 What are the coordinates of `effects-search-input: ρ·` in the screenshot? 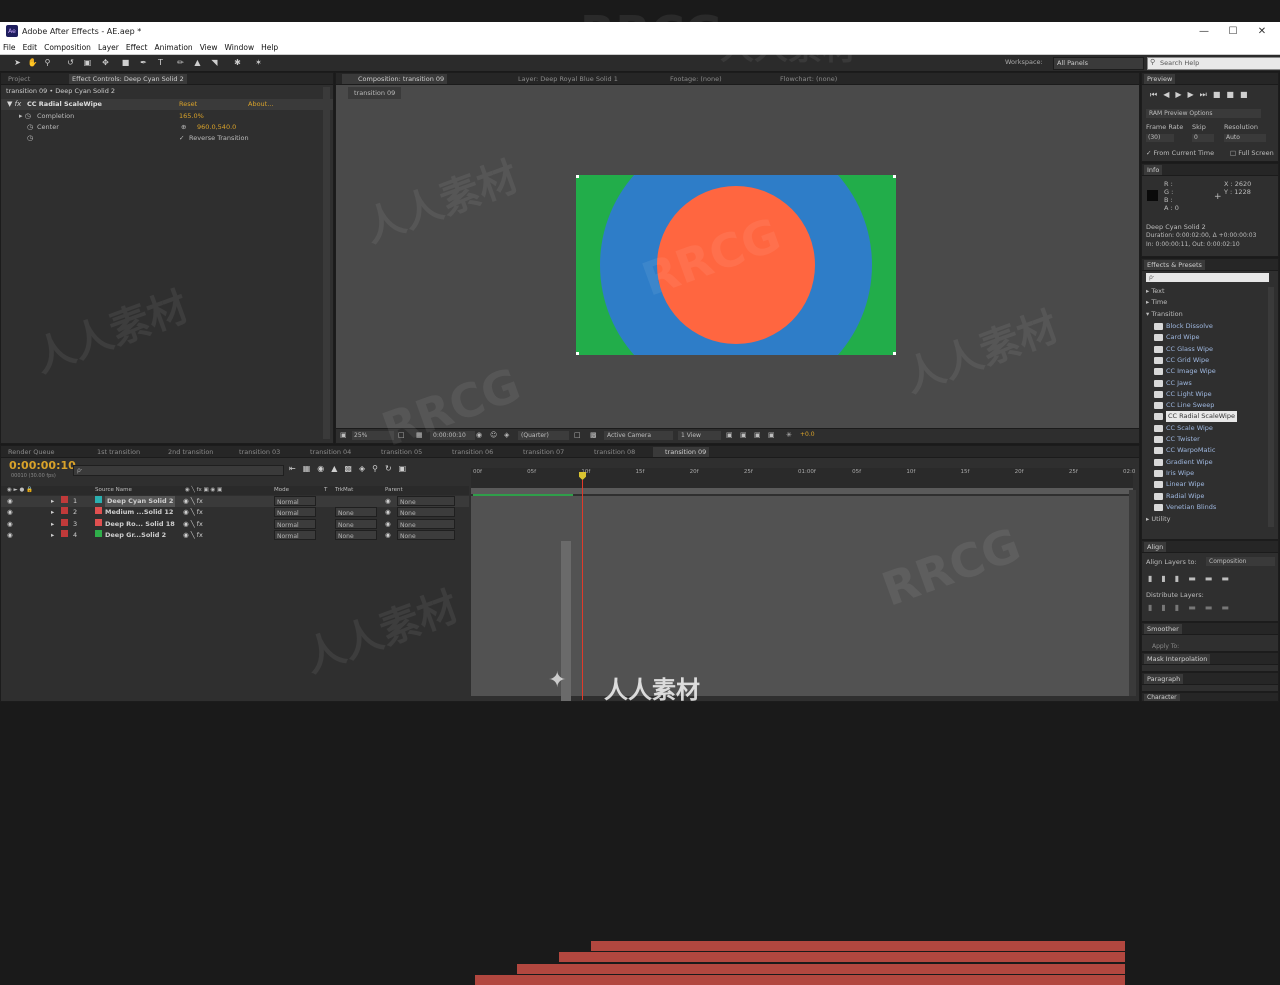 It's located at (1207, 277).